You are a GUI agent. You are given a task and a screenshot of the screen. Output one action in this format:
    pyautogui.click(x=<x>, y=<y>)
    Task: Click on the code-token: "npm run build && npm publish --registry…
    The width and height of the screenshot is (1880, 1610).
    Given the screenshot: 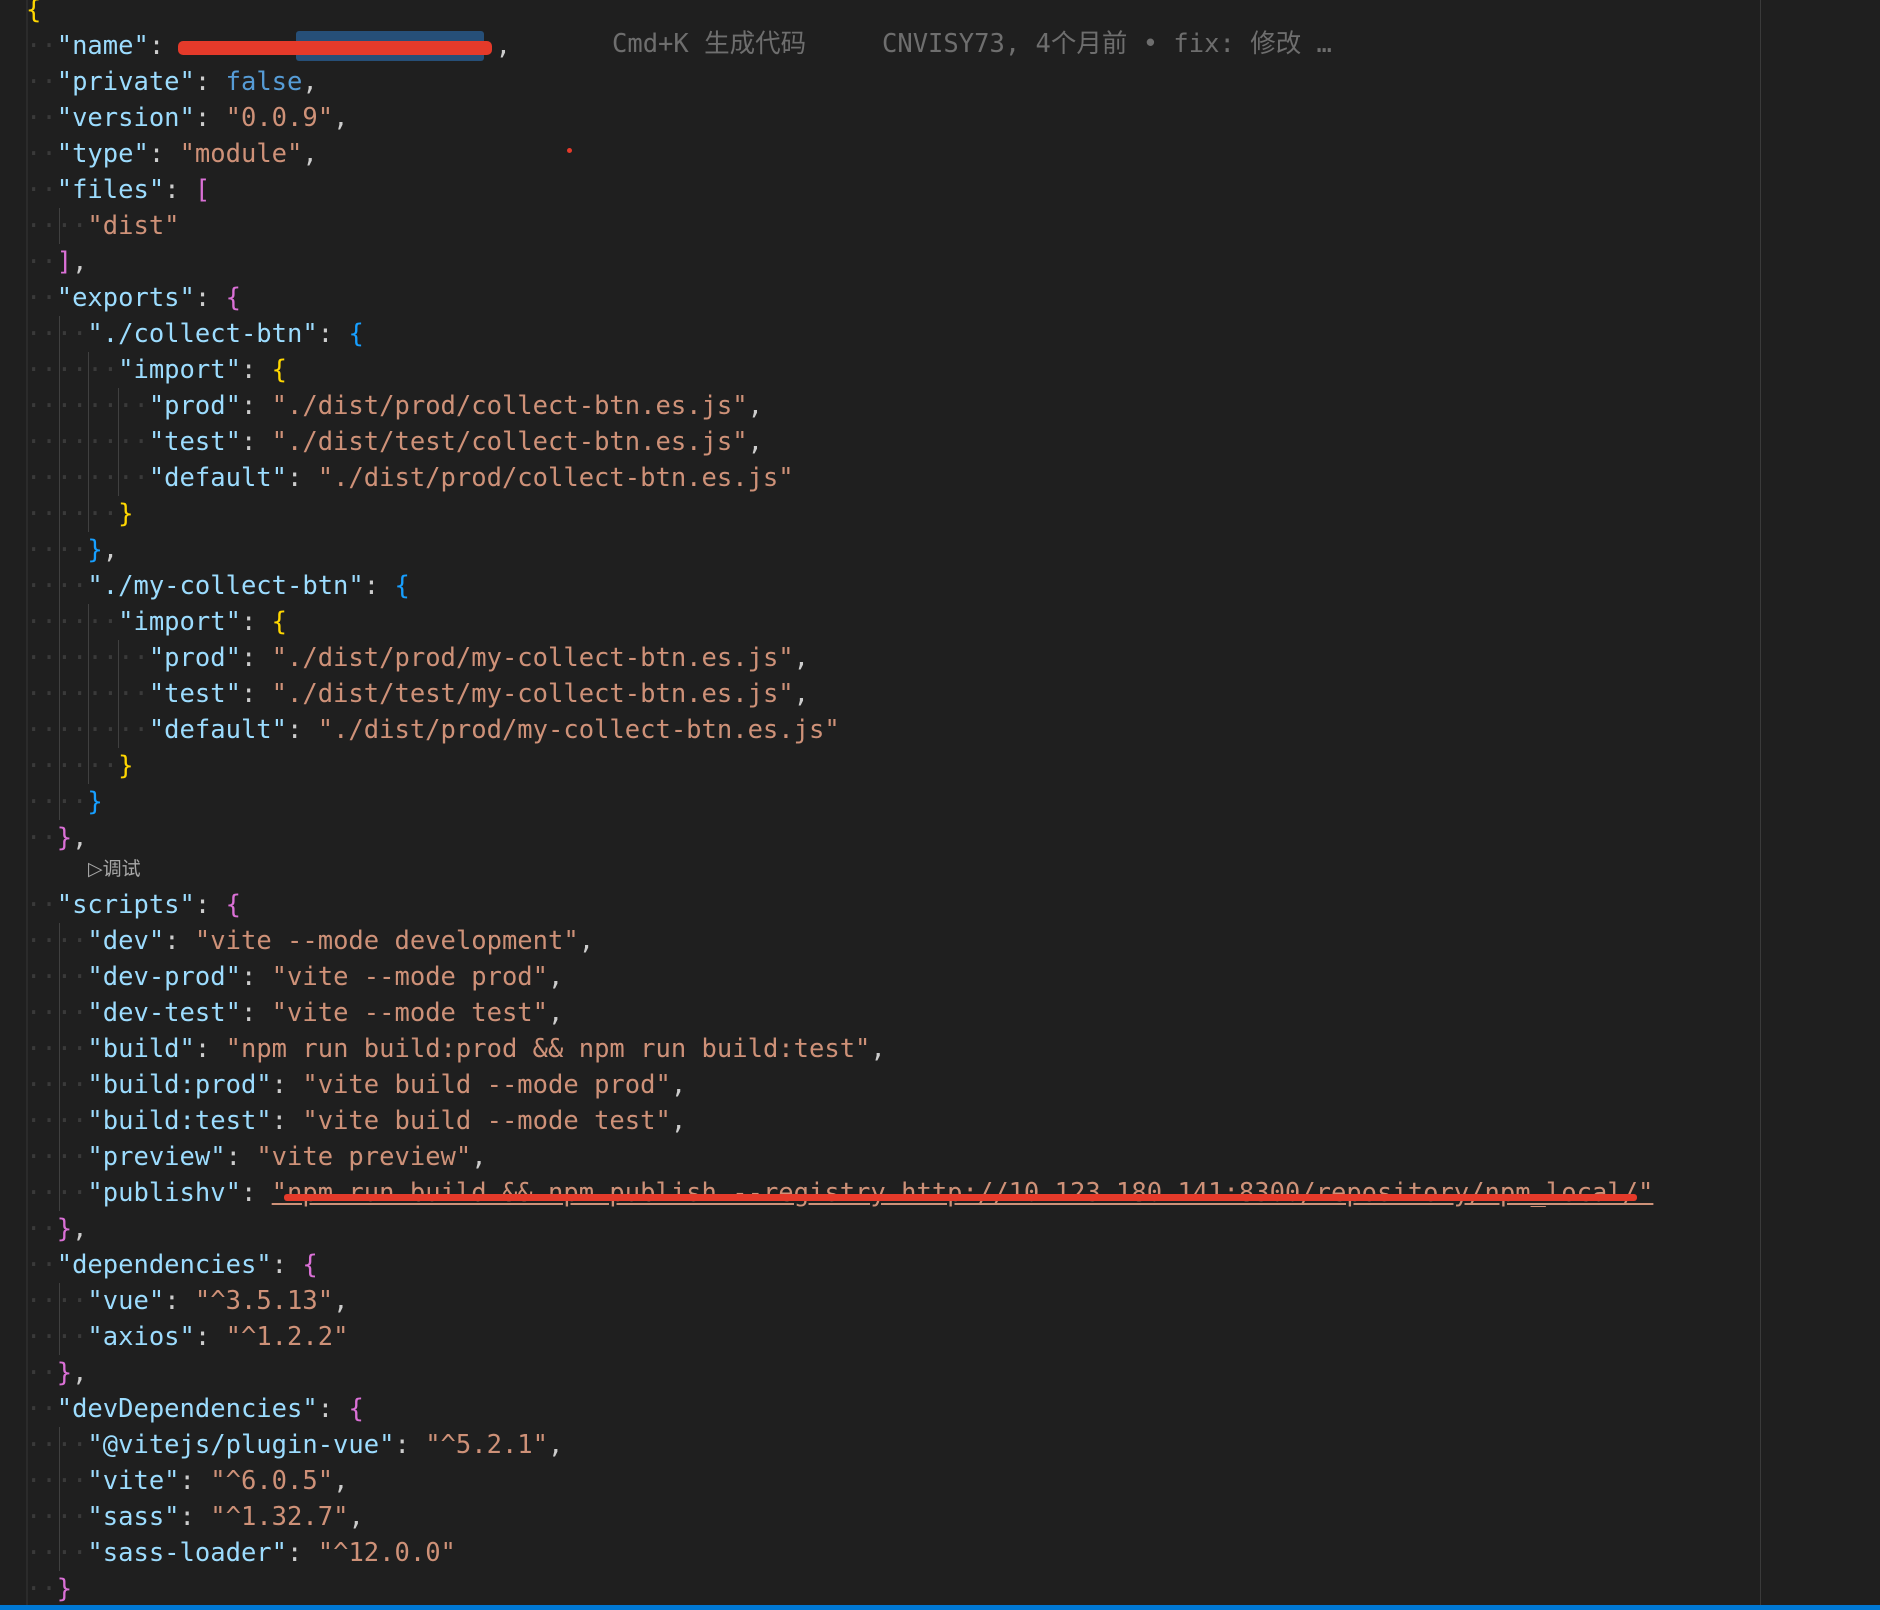 What is the action you would take?
    pyautogui.click(x=962, y=1193)
    